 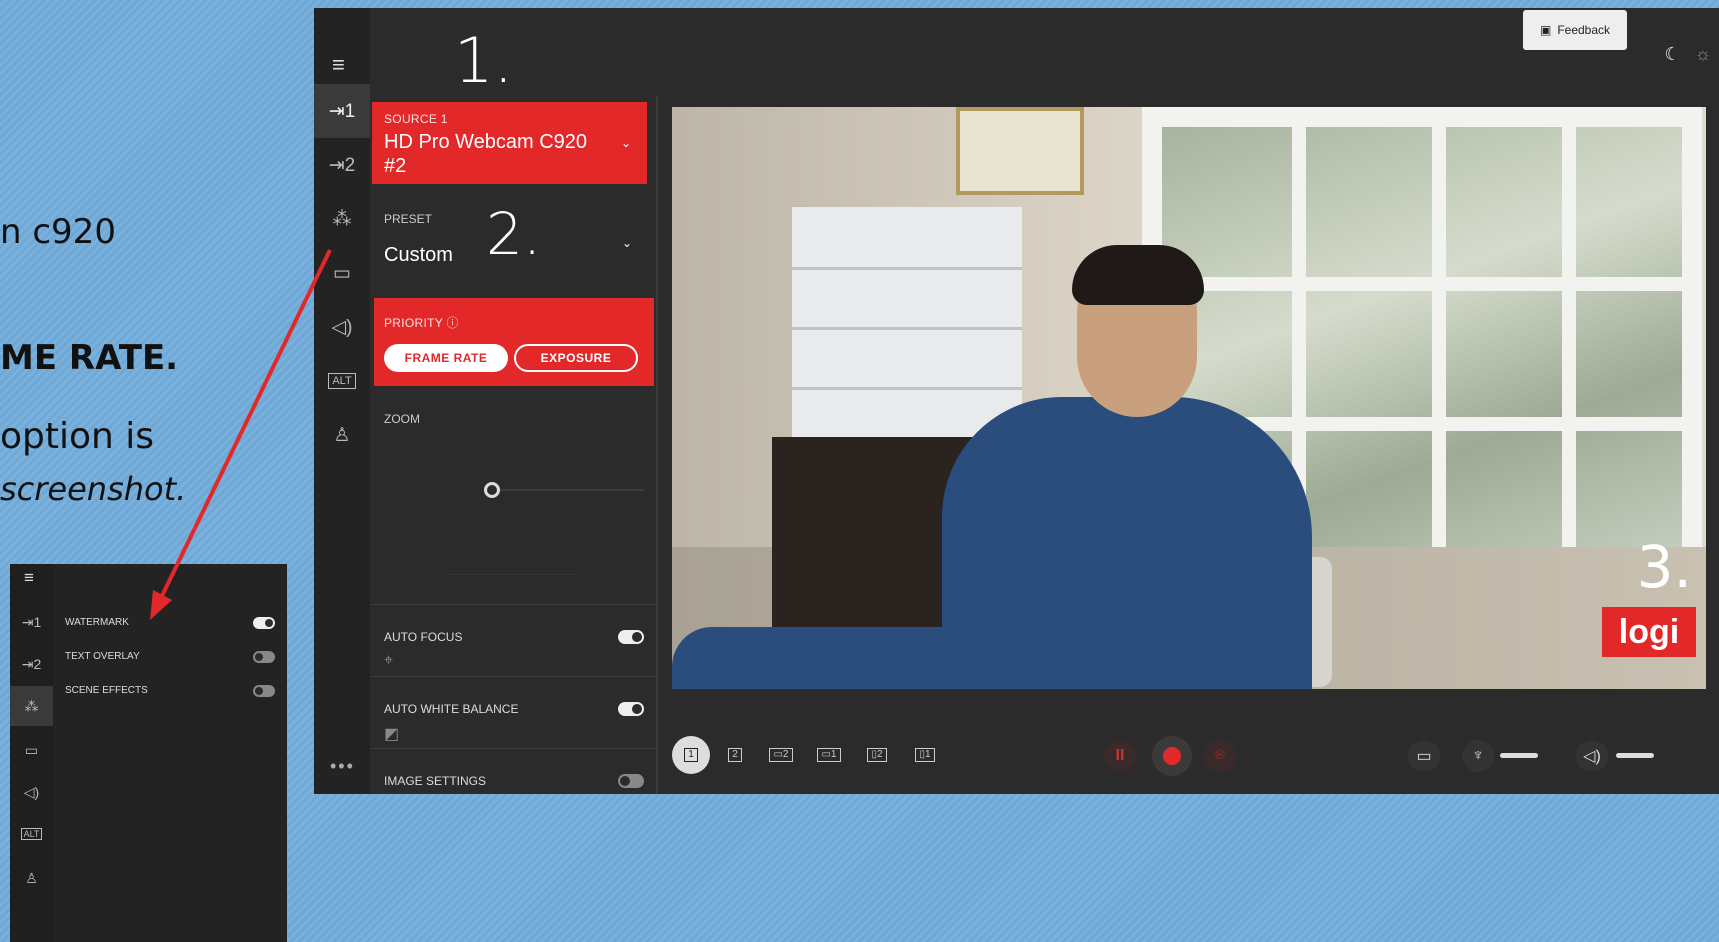 What do you see at coordinates (735, 755) in the screenshot?
I see `layout-2-button: 2` at bounding box center [735, 755].